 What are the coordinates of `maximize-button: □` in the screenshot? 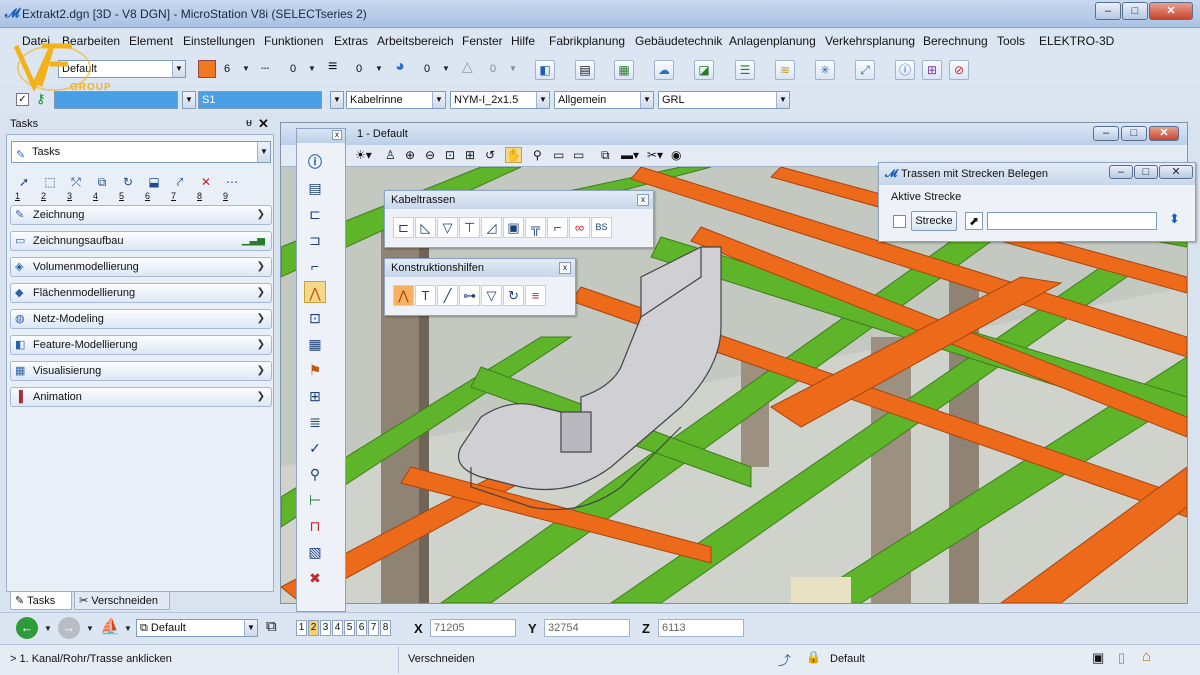 It's located at (1135, 11).